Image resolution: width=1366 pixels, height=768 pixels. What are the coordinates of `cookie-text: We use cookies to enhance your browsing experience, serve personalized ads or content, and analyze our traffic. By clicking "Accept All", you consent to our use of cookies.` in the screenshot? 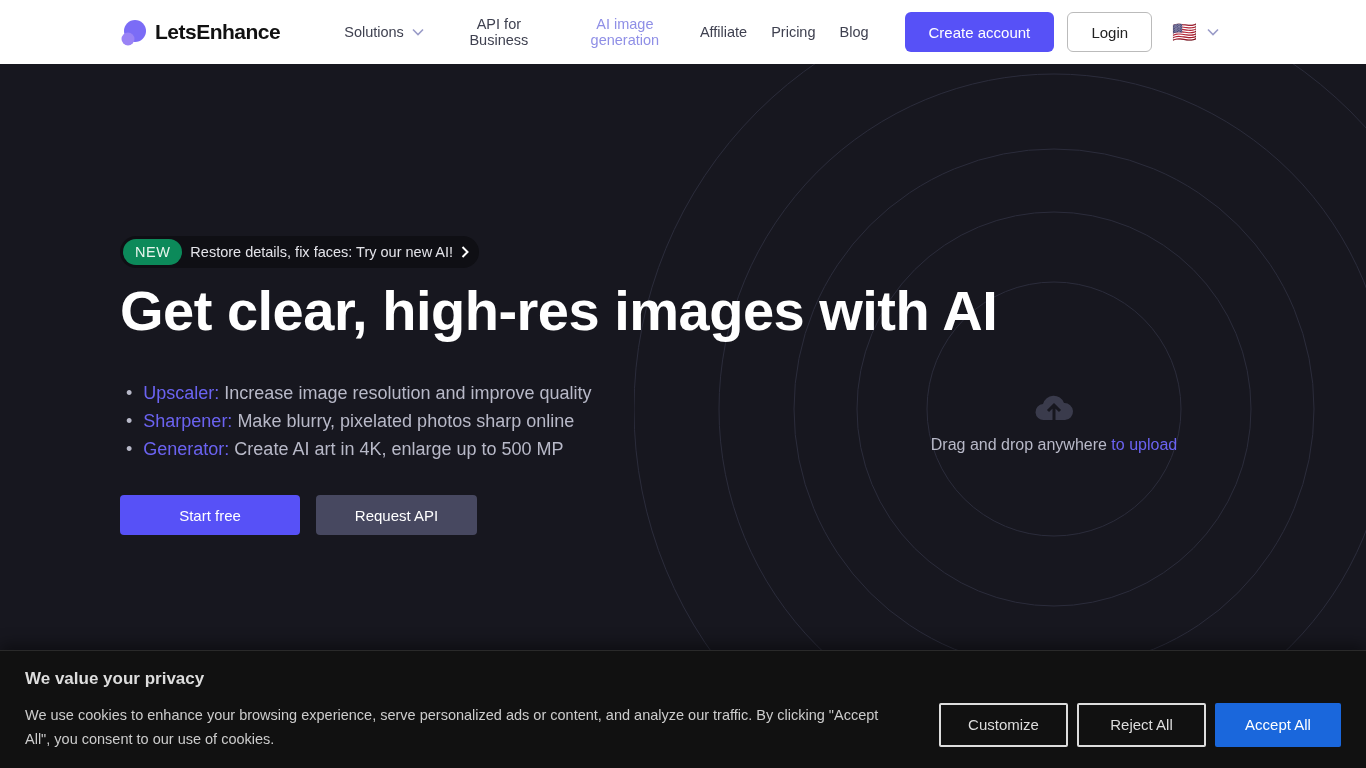 It's located at (452, 727).